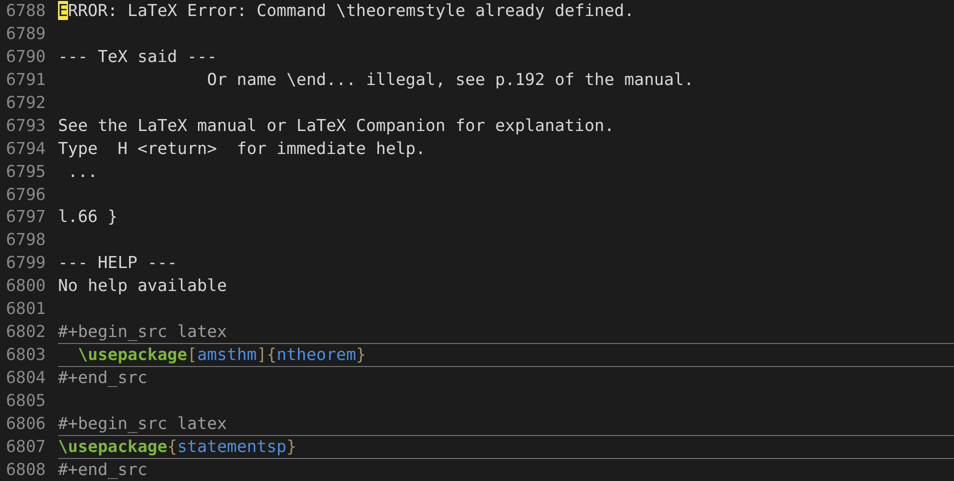  What do you see at coordinates (221, 354) in the screenshot?
I see `code-line: \usepackage[amsthm]{ntheorem}` at bounding box center [221, 354].